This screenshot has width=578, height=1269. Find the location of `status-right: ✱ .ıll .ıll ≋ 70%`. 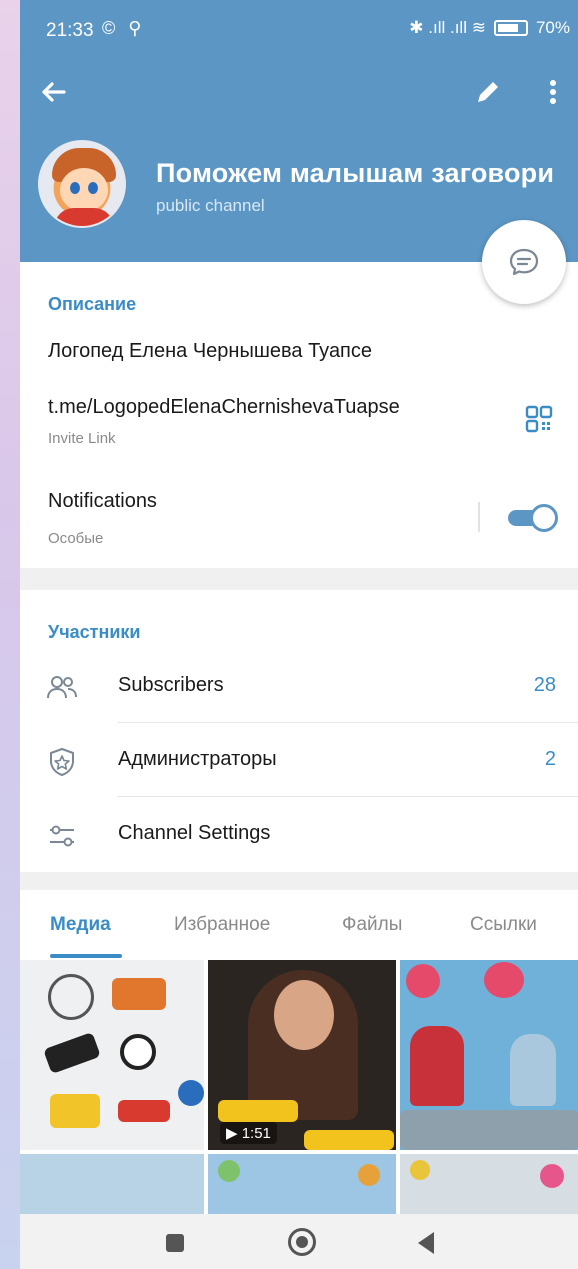

status-right: ✱ .ıll .ıll ≋ 70% is located at coordinates (489, 28).